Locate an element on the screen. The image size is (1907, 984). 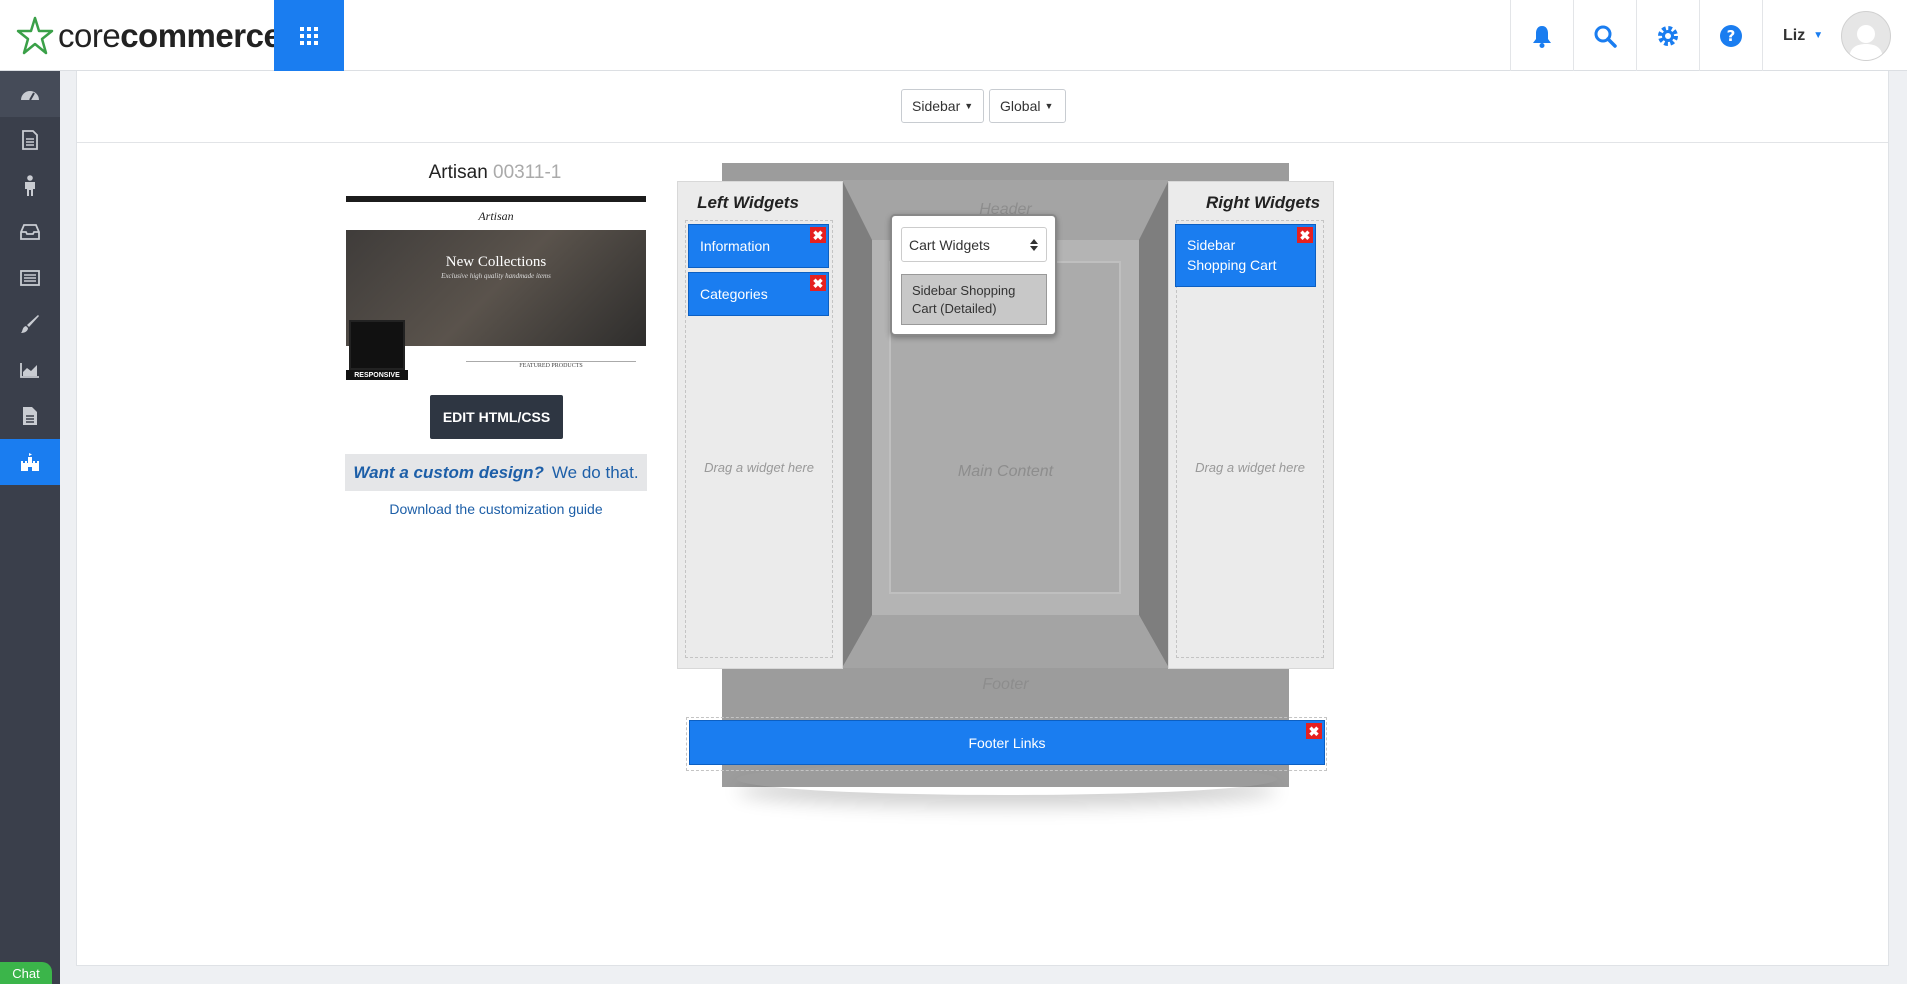
person-icon is located at coordinates (30, 185).